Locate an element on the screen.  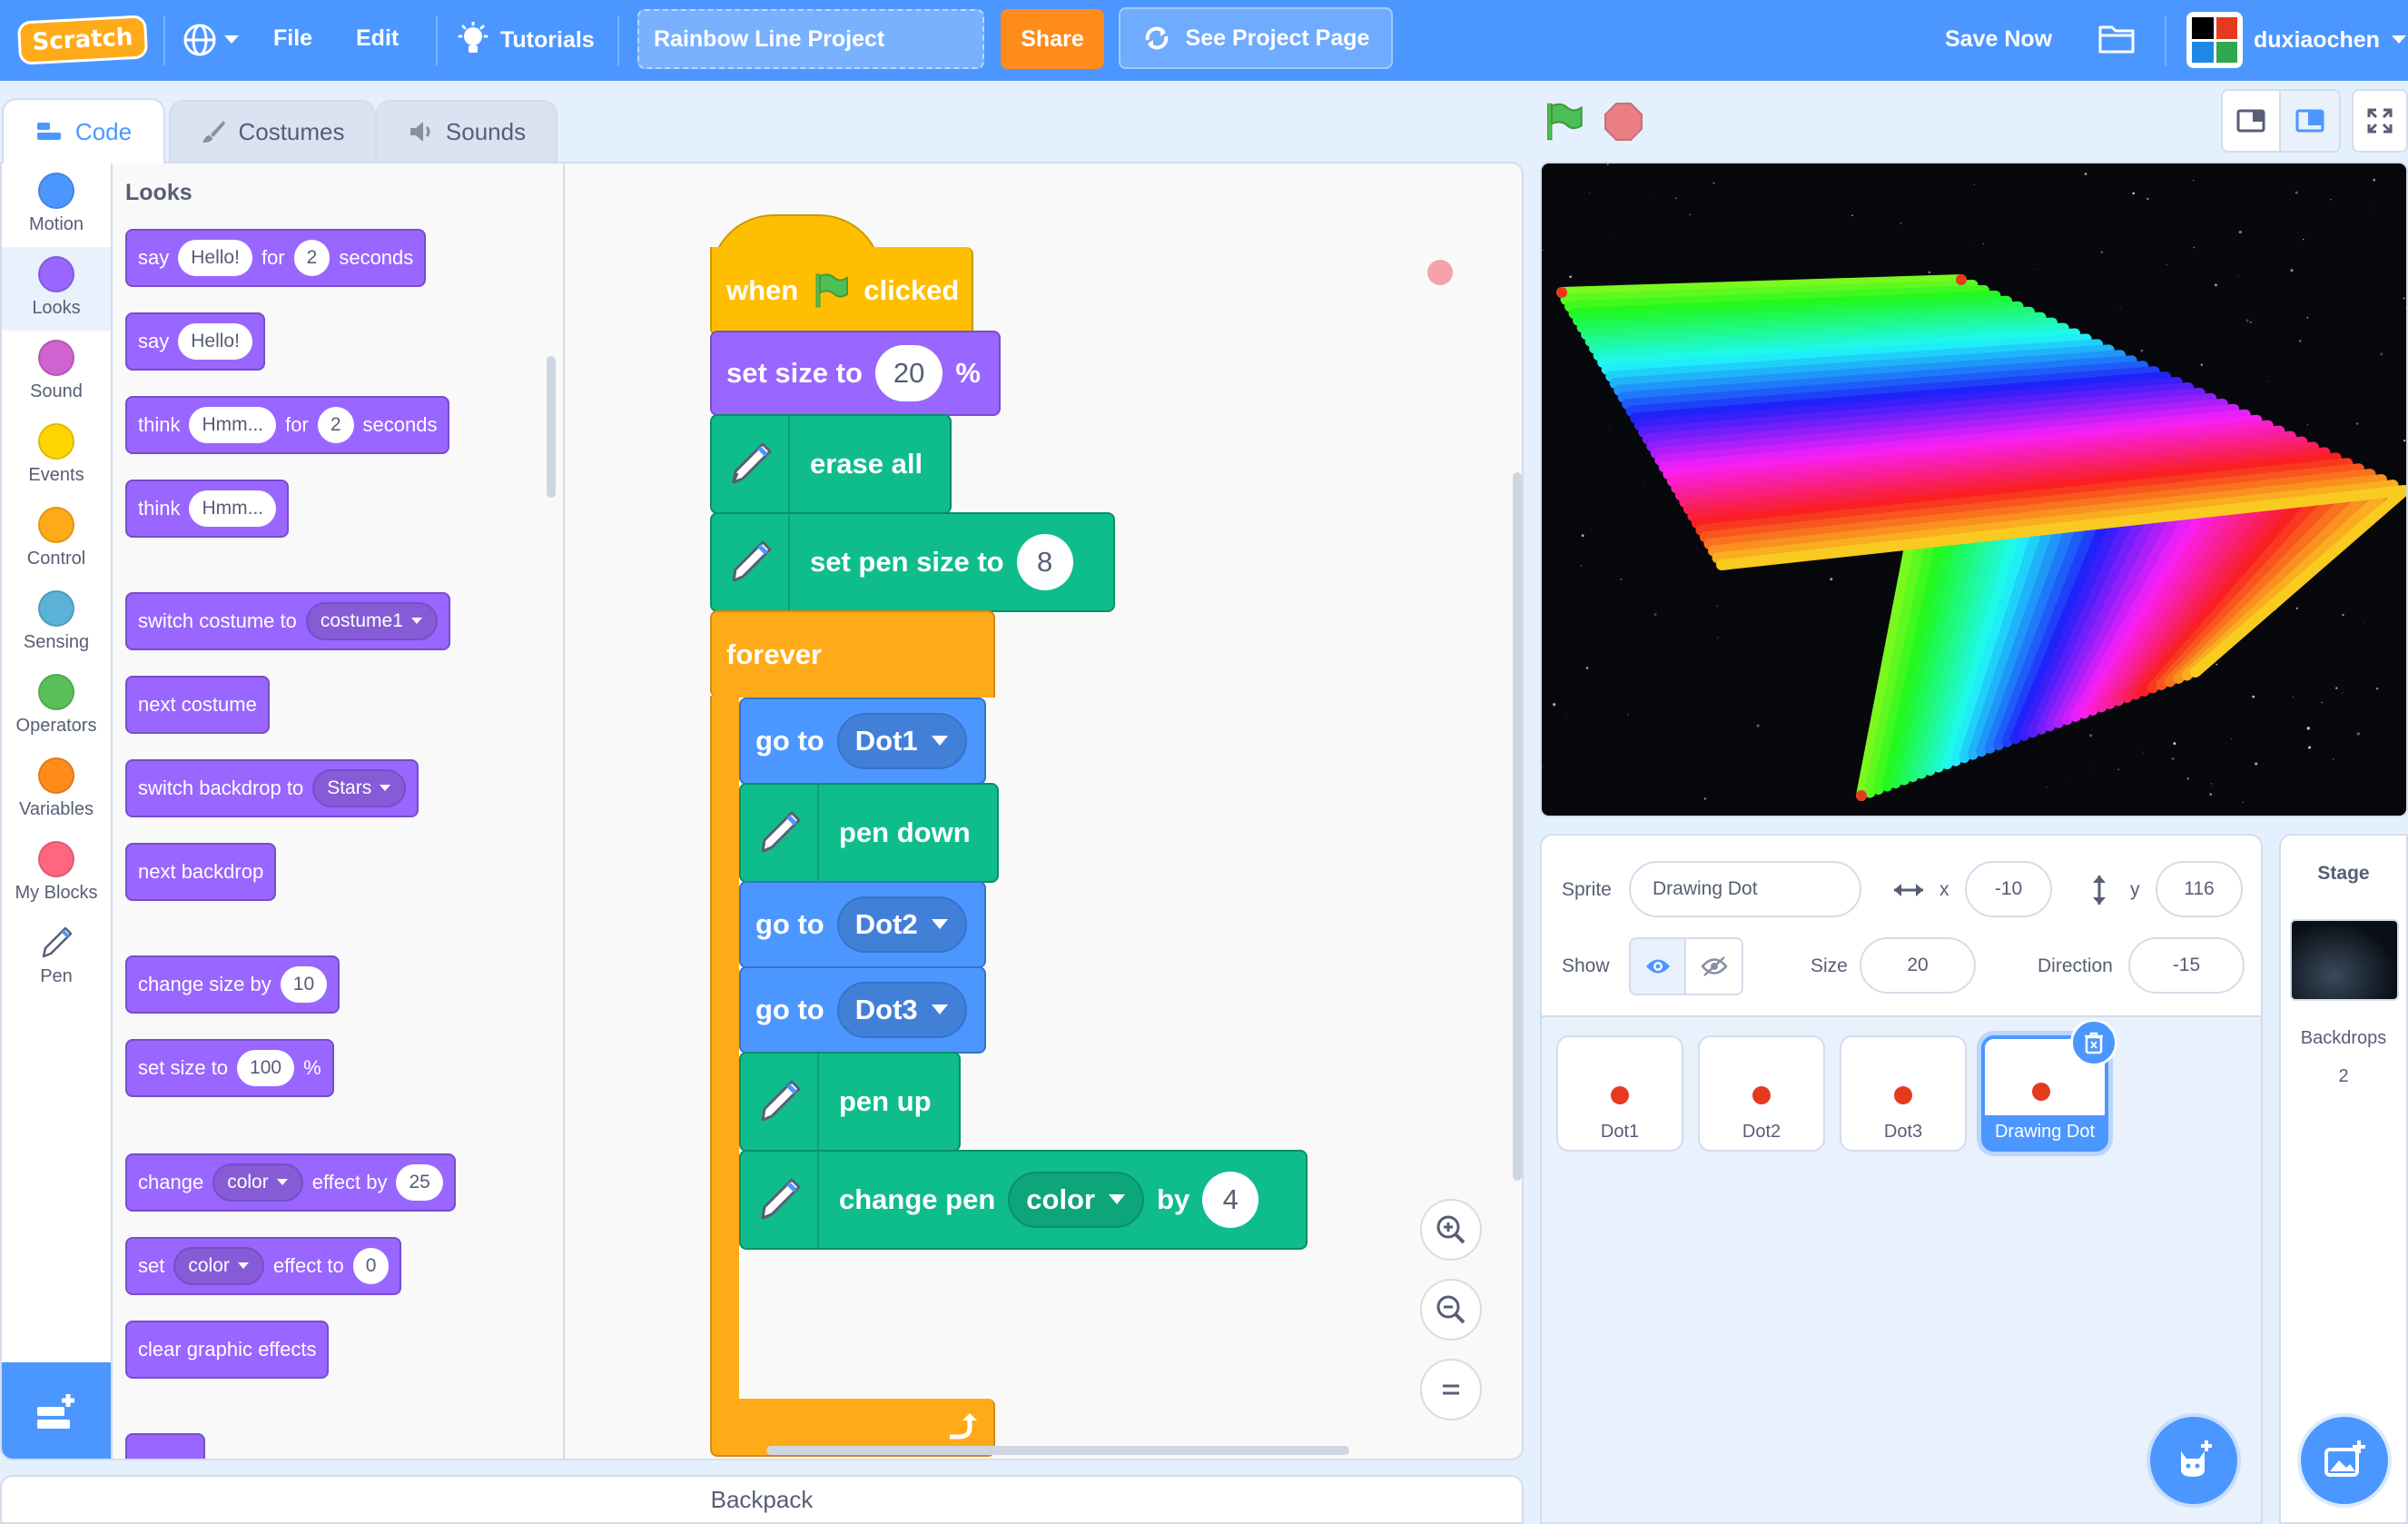
category-my-blocks: My Blocks is located at coordinates (57, 873).